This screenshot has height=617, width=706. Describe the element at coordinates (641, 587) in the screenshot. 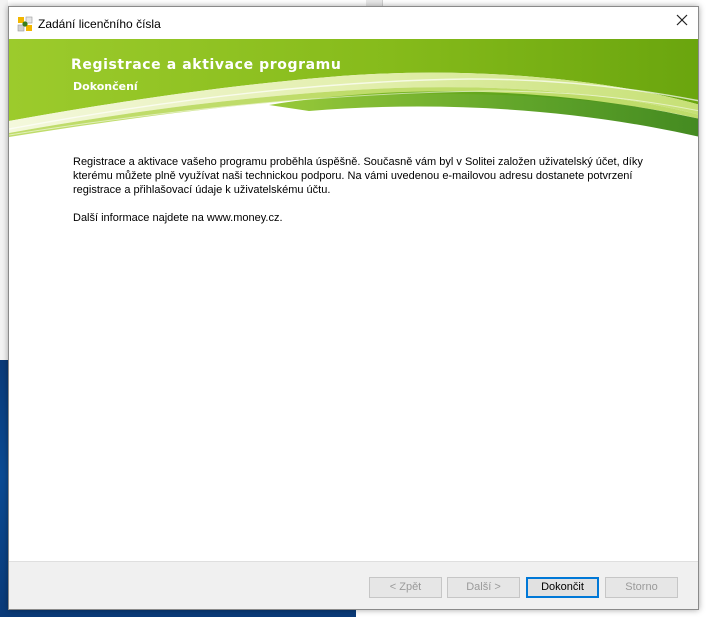

I see `cancel-button: Storno` at that location.